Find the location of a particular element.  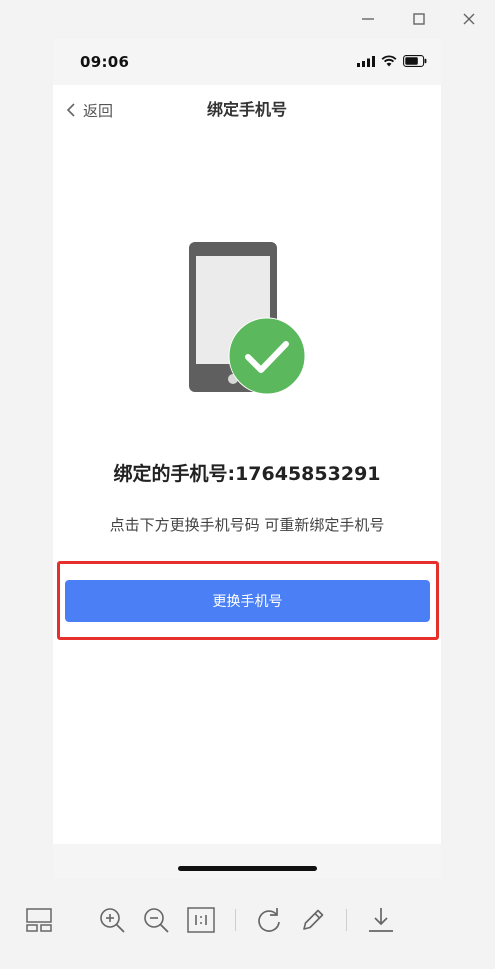

zoom-in-button is located at coordinates (112, 920).